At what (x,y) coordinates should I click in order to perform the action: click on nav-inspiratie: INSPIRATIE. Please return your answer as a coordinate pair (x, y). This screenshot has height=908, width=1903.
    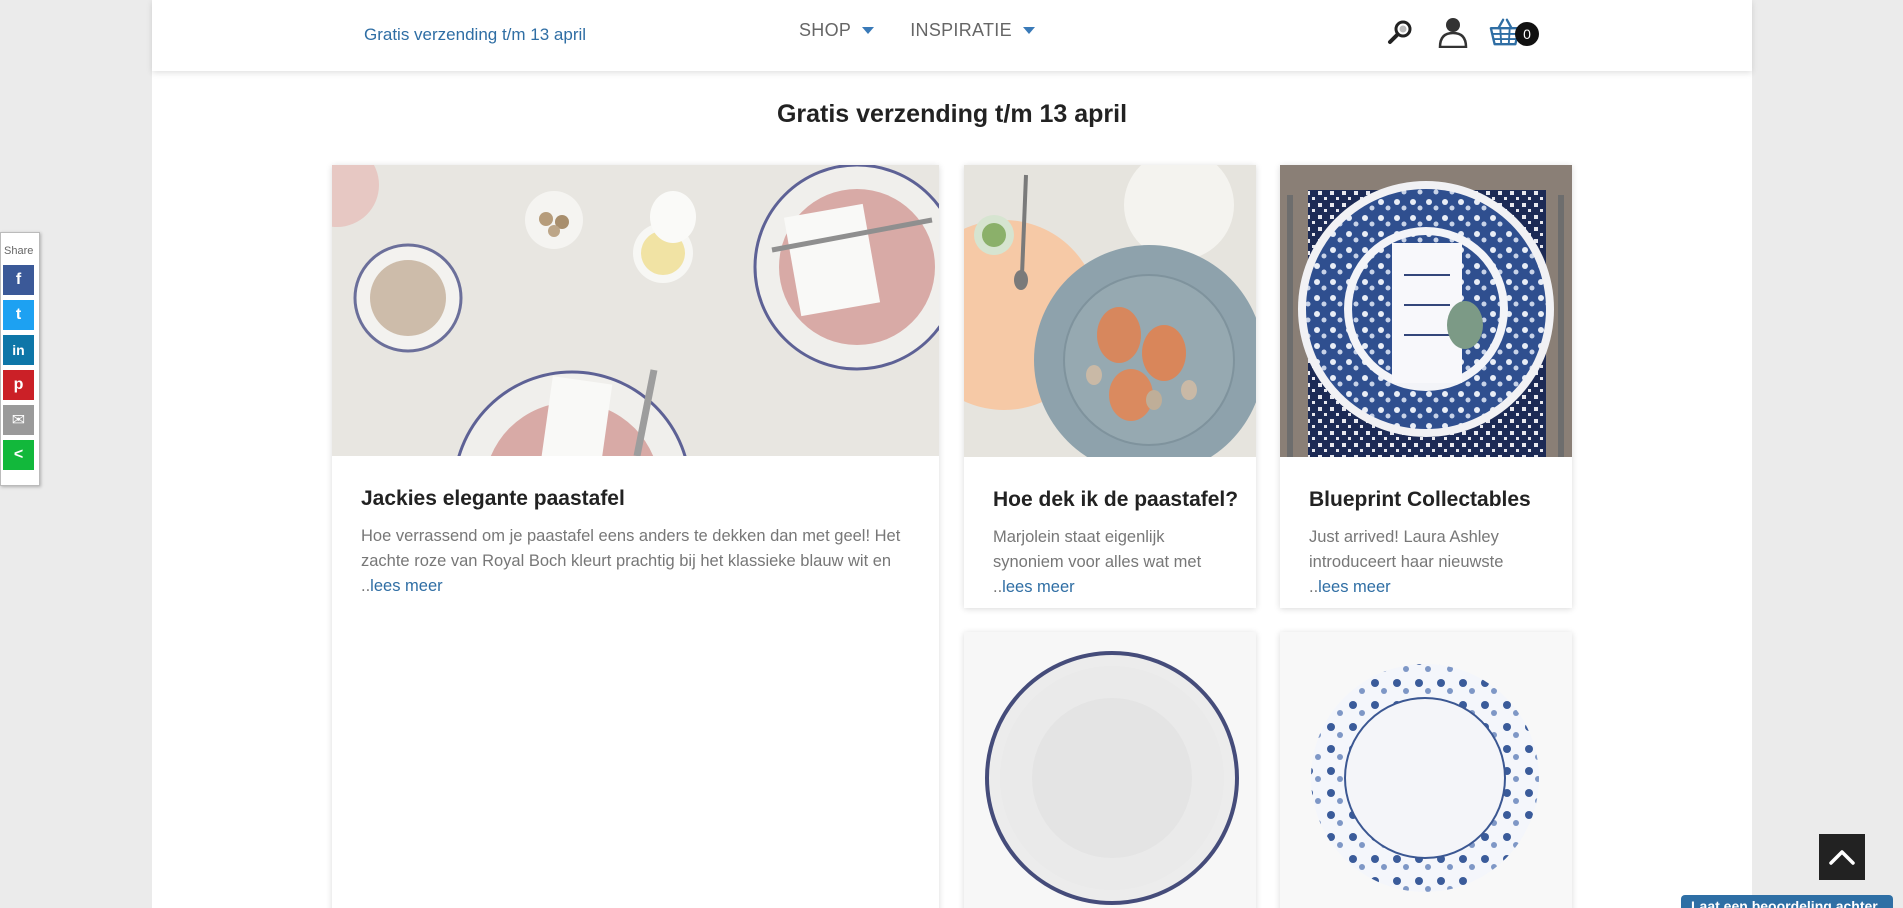
    Looking at the image, I should click on (972, 30).